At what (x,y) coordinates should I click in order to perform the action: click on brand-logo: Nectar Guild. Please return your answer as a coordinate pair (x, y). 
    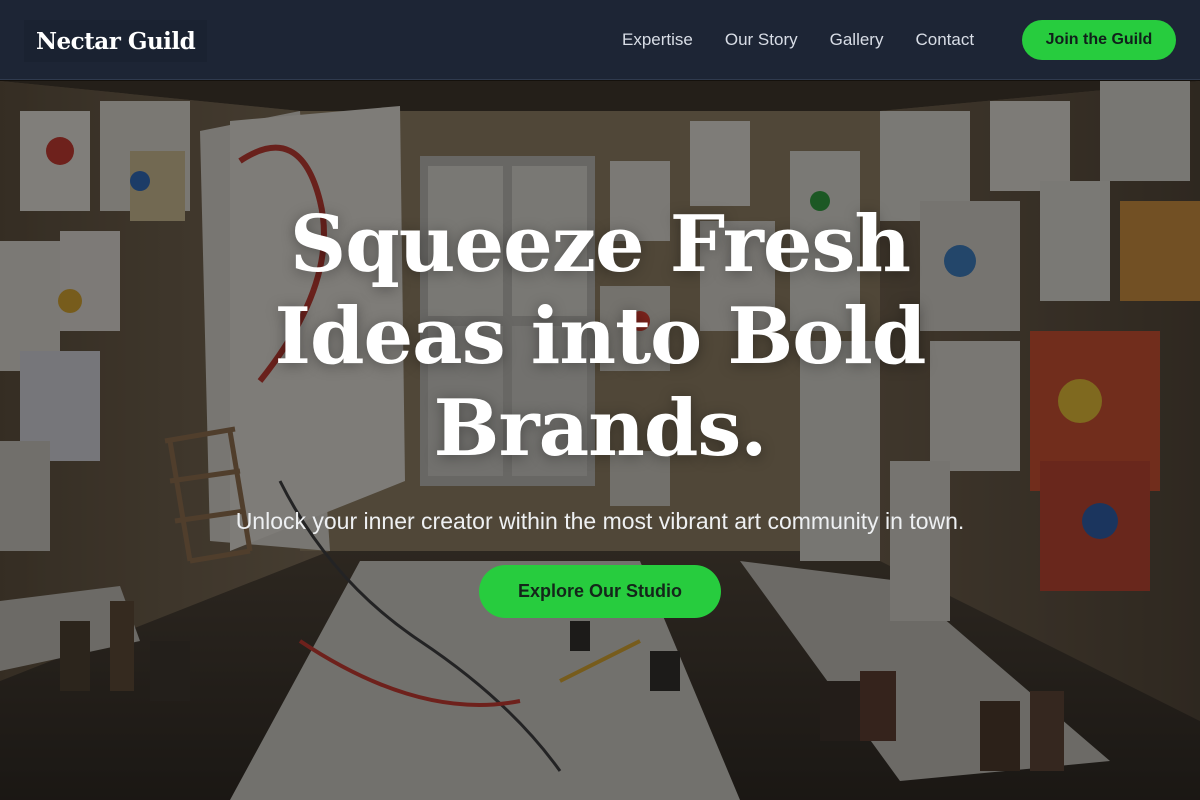
    Looking at the image, I should click on (116, 41).